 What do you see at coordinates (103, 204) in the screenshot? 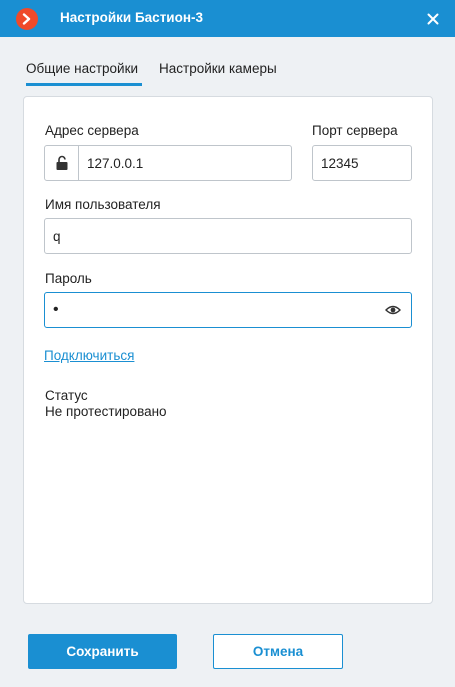
I see `username-label: Имя пользователя` at bounding box center [103, 204].